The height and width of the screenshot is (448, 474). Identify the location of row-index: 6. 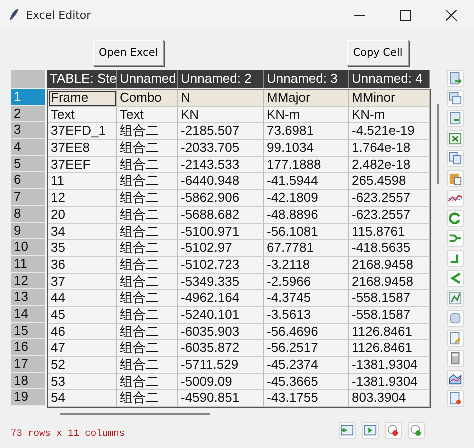
(28, 181).